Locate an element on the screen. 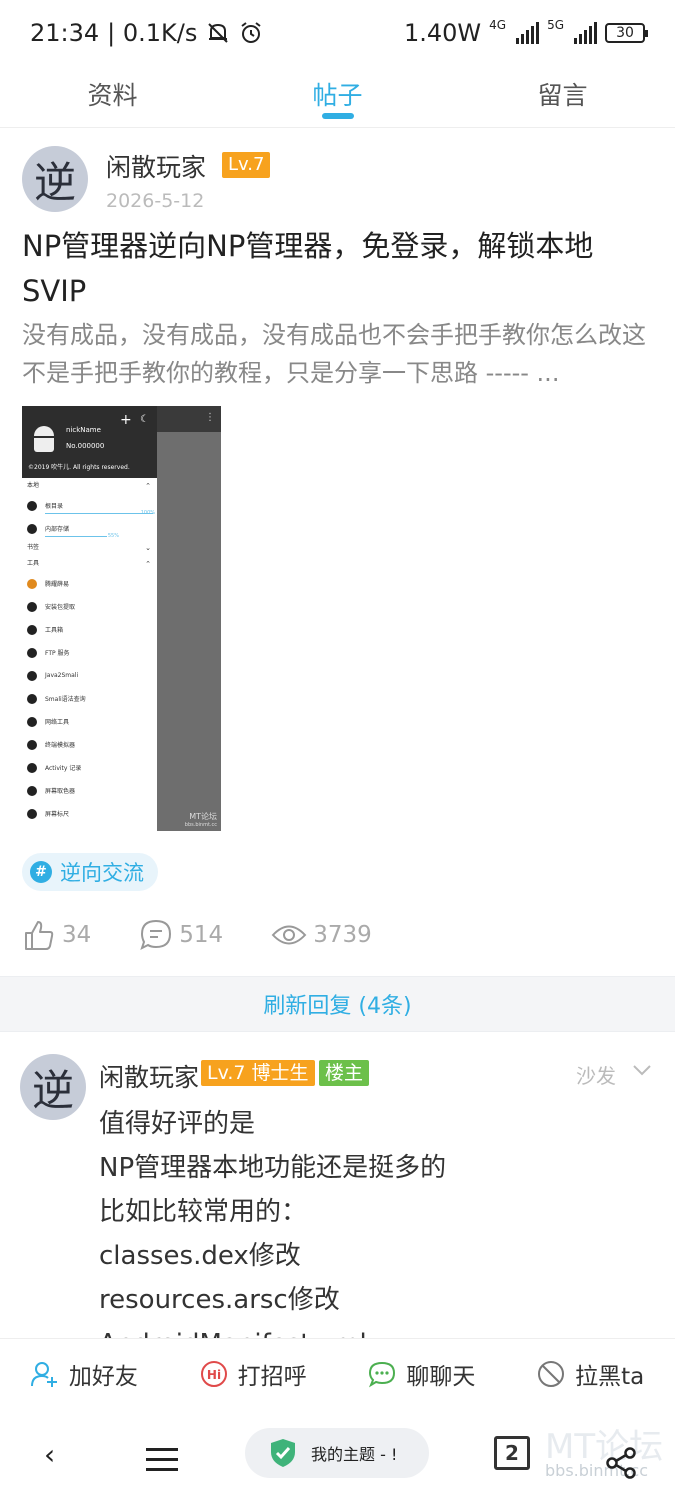  view-stat: 3739 is located at coordinates (321, 935).